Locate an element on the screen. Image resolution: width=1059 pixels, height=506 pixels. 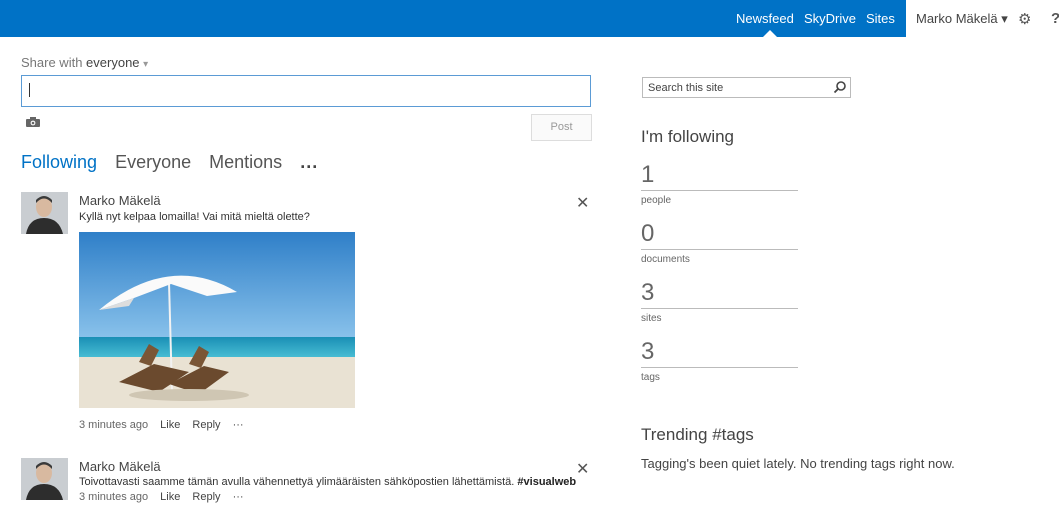
share-prefix: Share with is located at coordinates (52, 62).